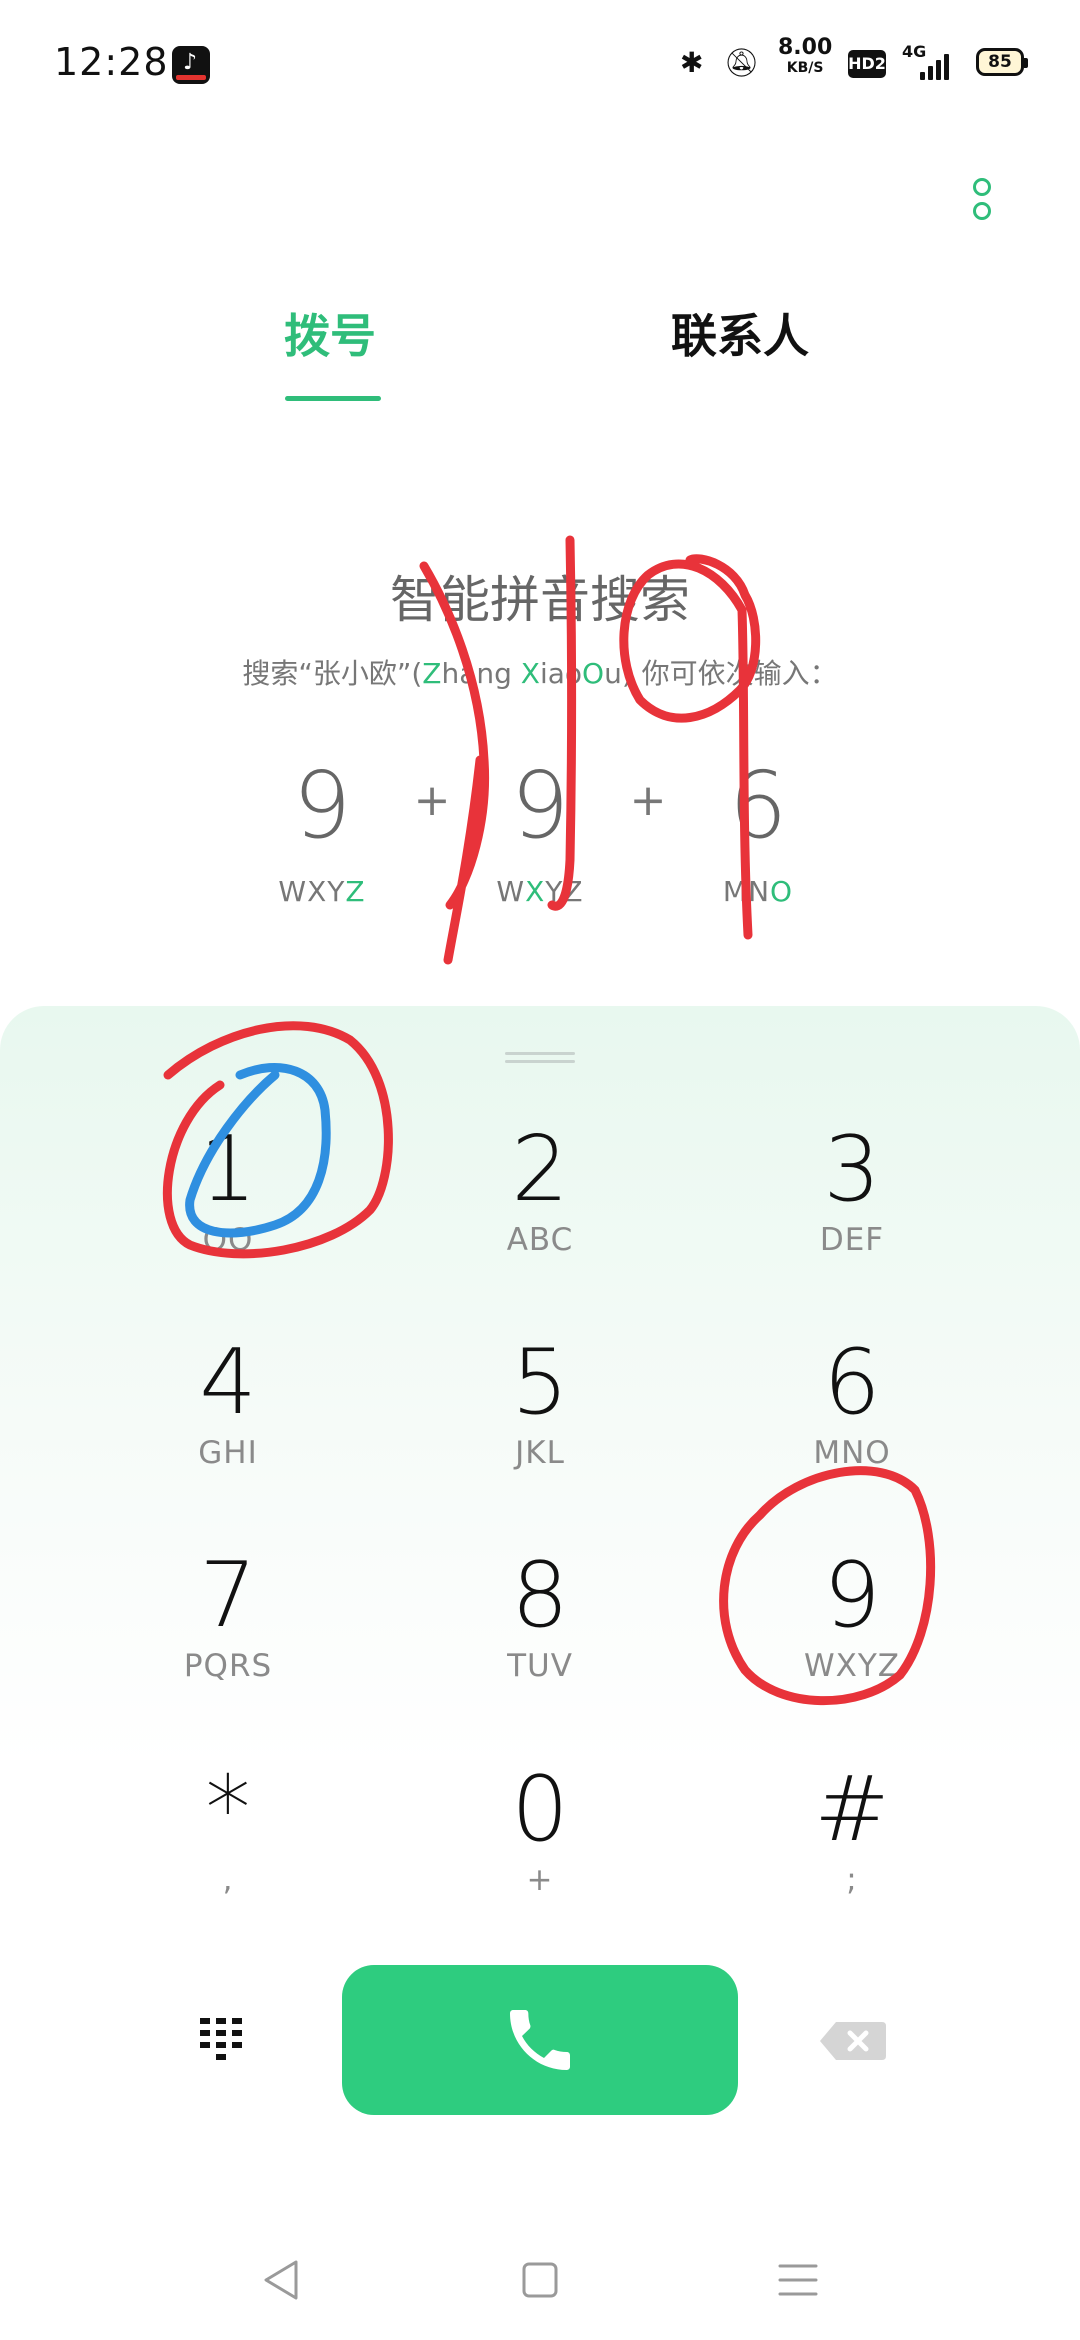  I want to click on hd-badge: HD2, so click(867, 64).